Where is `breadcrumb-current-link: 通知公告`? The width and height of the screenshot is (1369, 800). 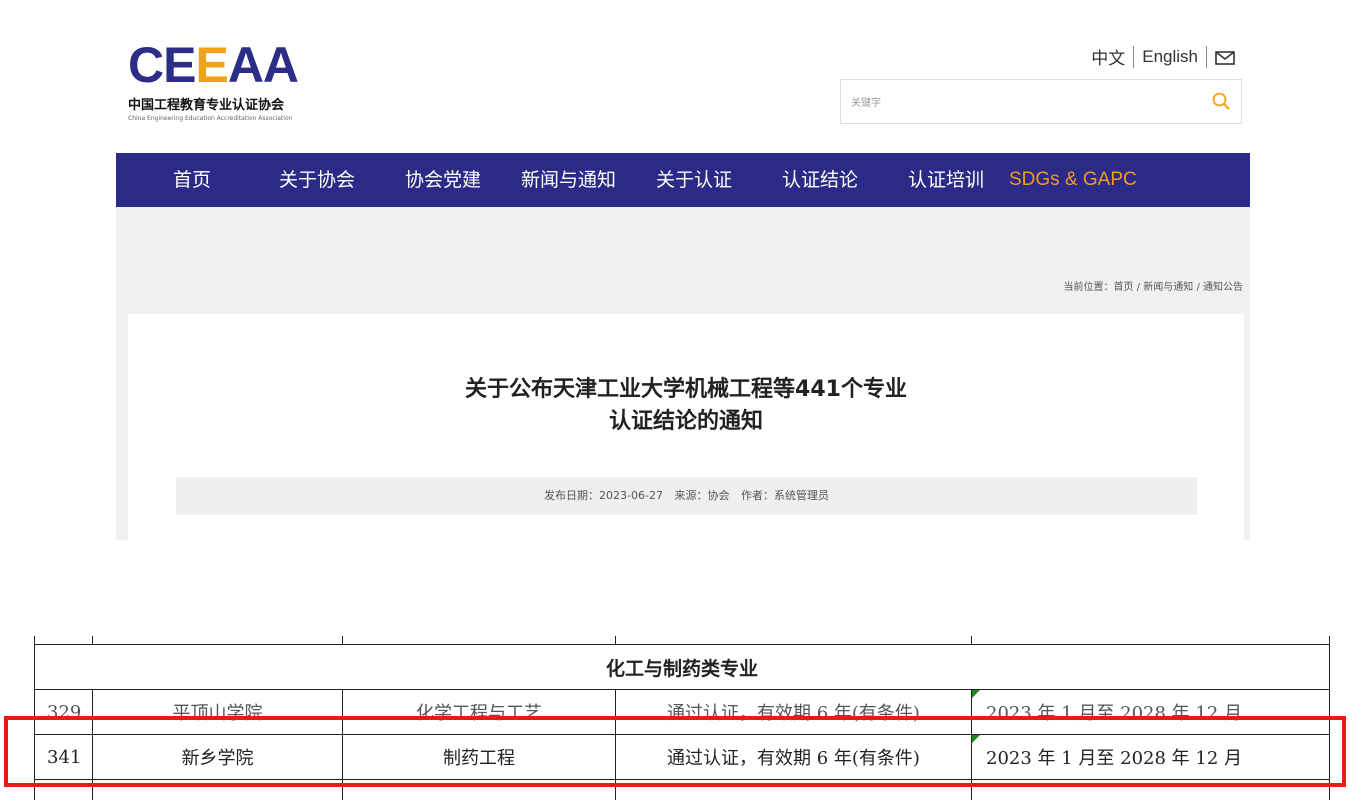
breadcrumb-current-link: 通知公告 is located at coordinates (1223, 287).